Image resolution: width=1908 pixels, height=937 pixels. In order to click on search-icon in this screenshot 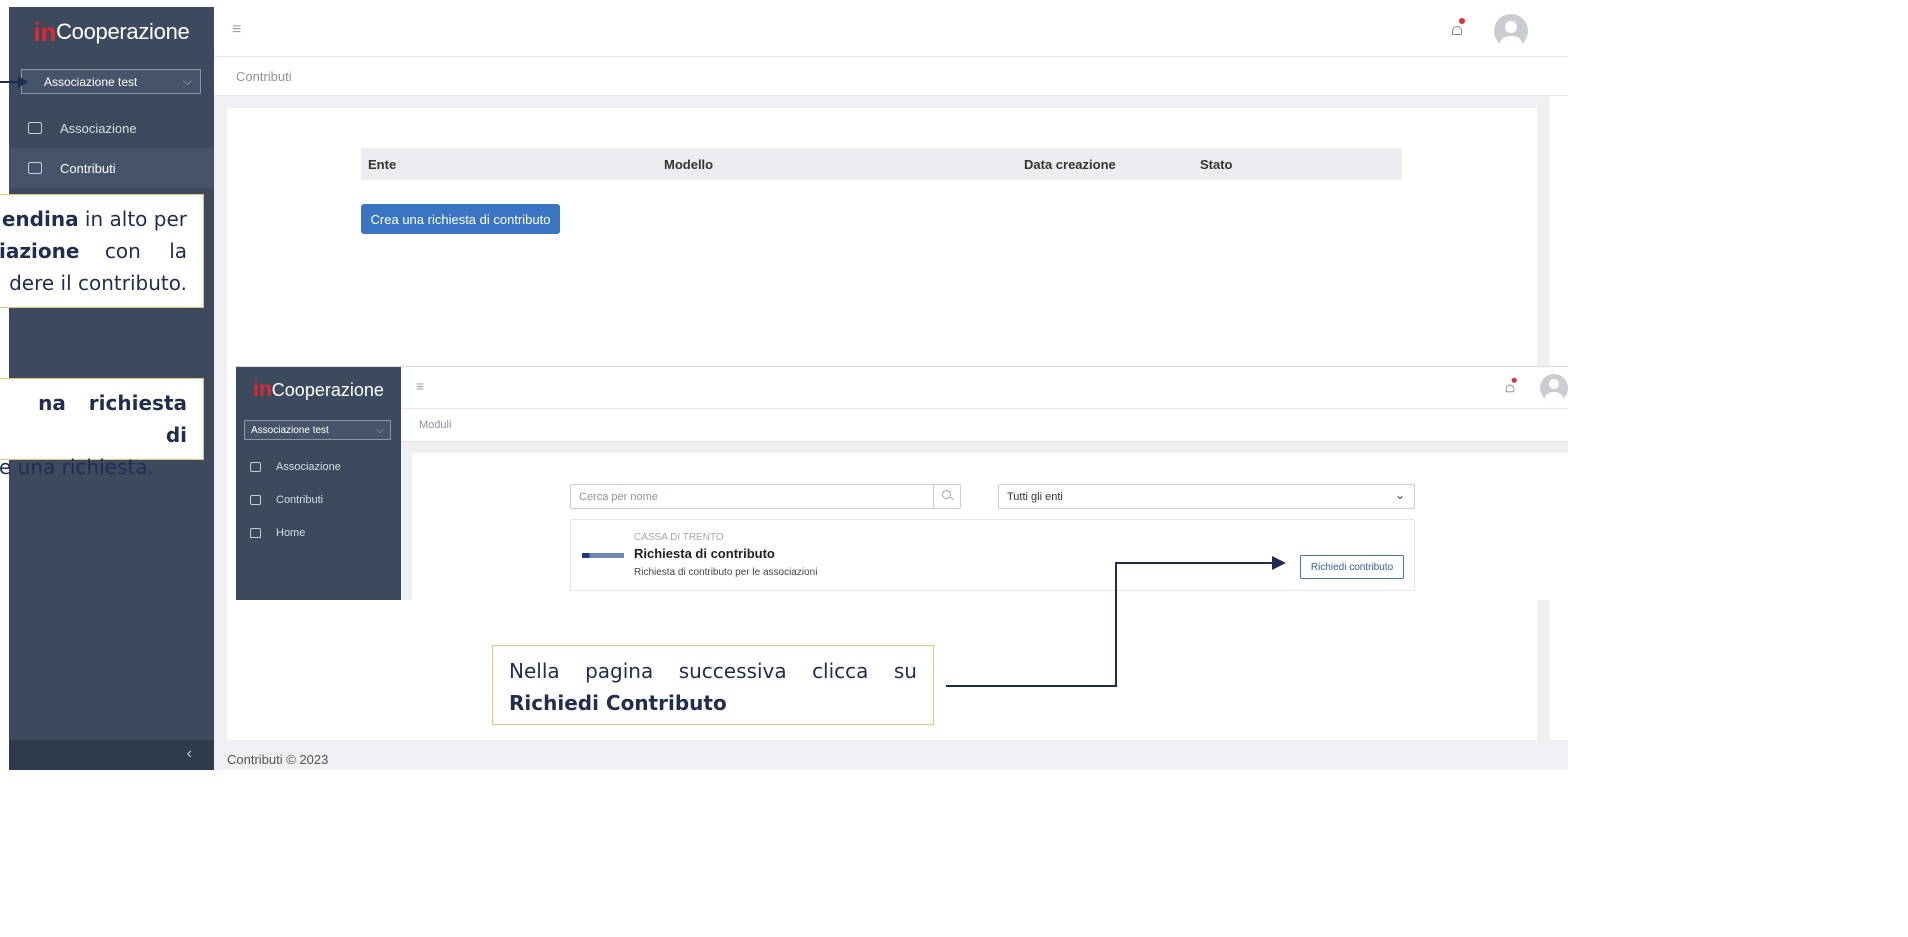, I will do `click(946, 494)`.